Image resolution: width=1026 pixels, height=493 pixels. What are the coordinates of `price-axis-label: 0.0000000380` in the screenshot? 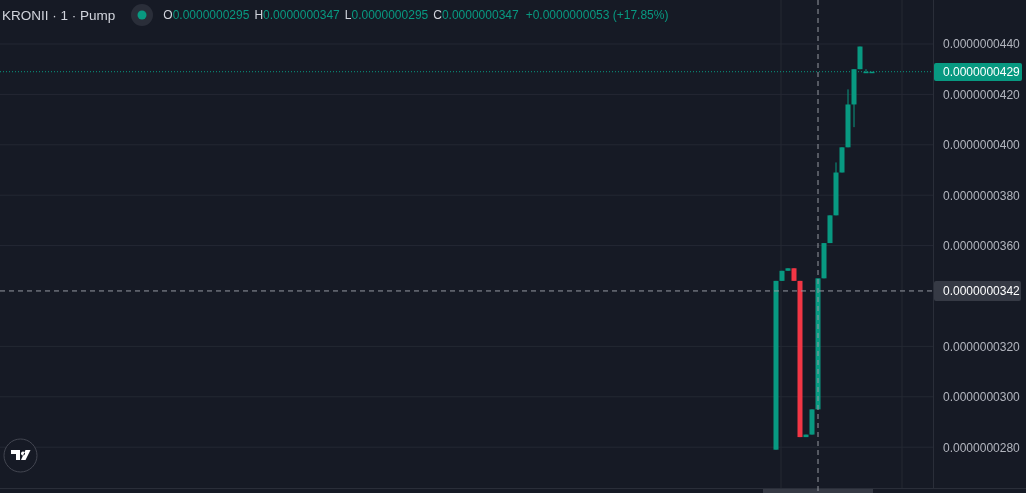 It's located at (981, 195).